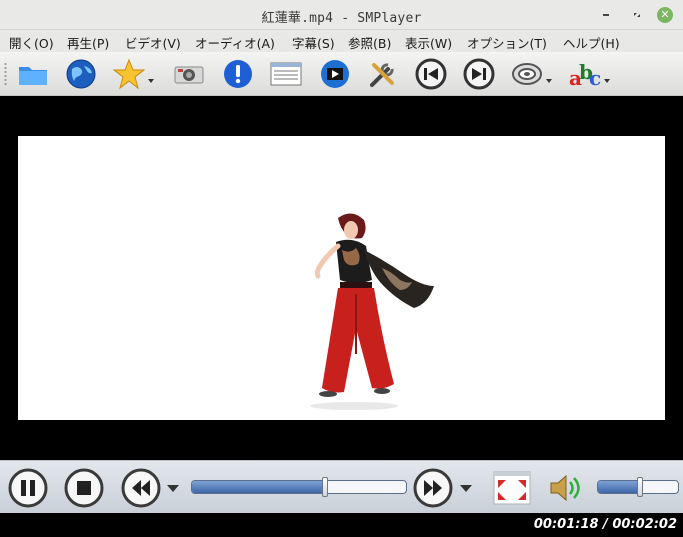  Describe the element at coordinates (595, 78) in the screenshot. I see `svg-text: c` at that location.